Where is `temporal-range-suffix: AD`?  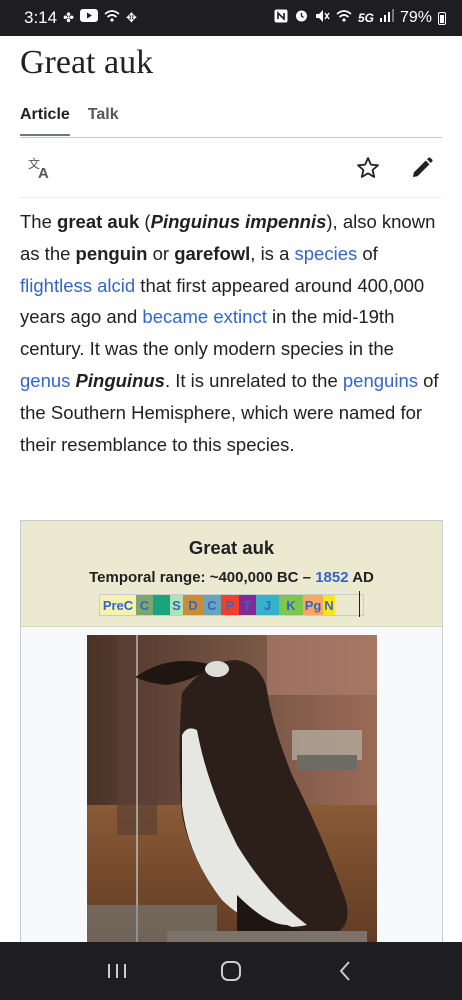 temporal-range-suffix: AD is located at coordinates (361, 577).